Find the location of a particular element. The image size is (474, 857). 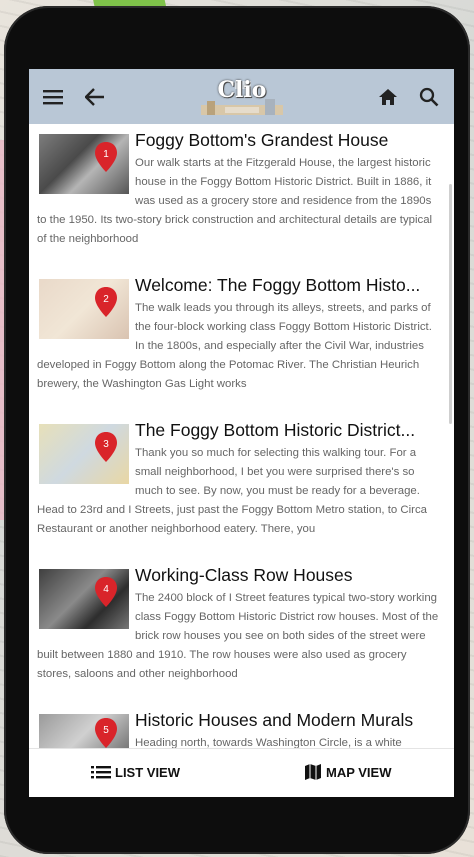

story-title: Working-Class Row Houses is located at coordinates (244, 575).